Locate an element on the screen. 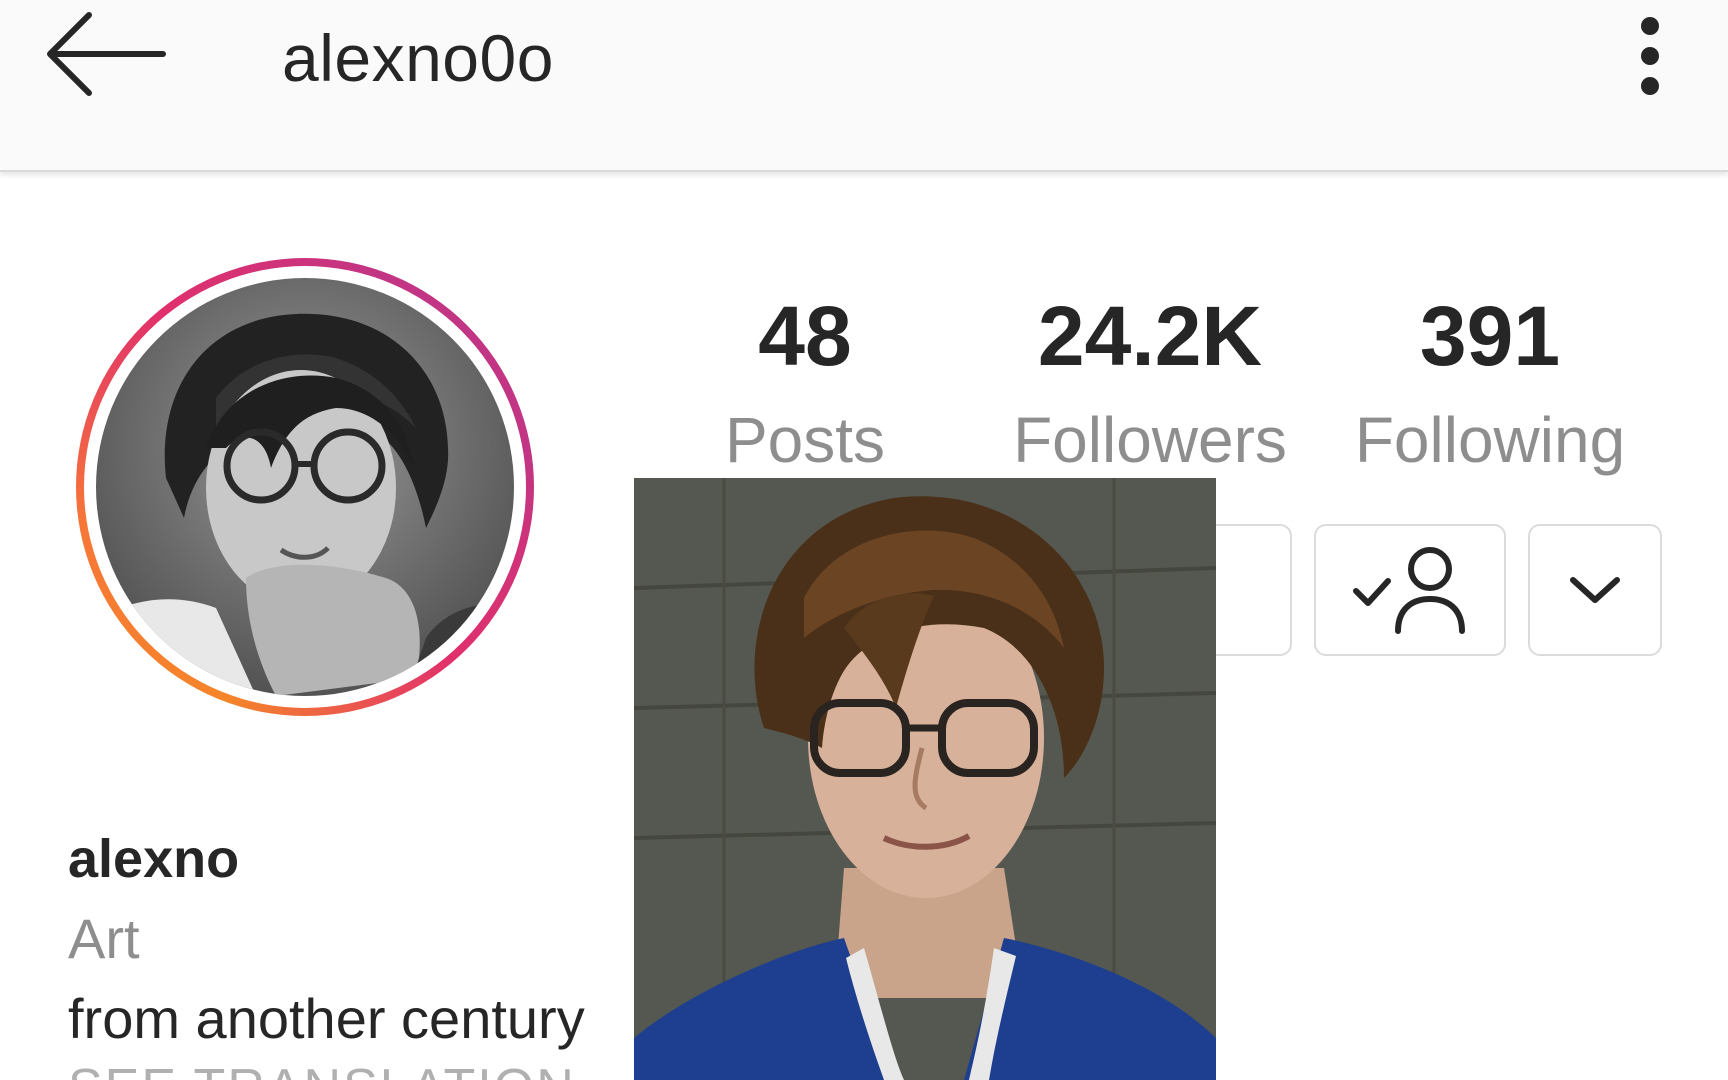  profile-username: alexno0o is located at coordinates (418, 58).